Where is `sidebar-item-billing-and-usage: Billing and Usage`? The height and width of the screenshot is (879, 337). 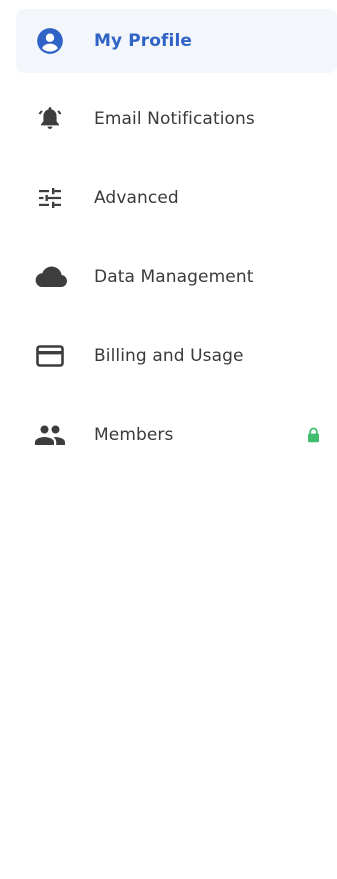 sidebar-item-billing-and-usage: Billing and Usage is located at coordinates (176, 356).